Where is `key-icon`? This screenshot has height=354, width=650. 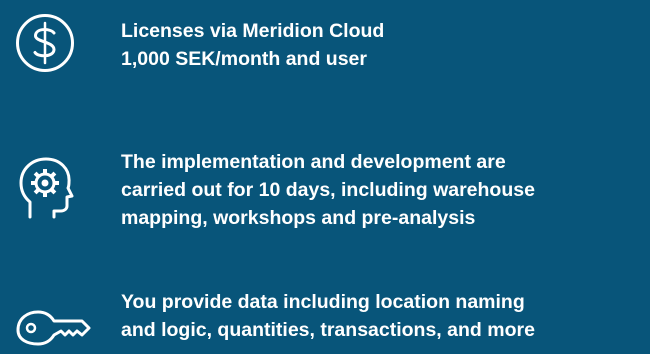 key-icon is located at coordinates (53, 330).